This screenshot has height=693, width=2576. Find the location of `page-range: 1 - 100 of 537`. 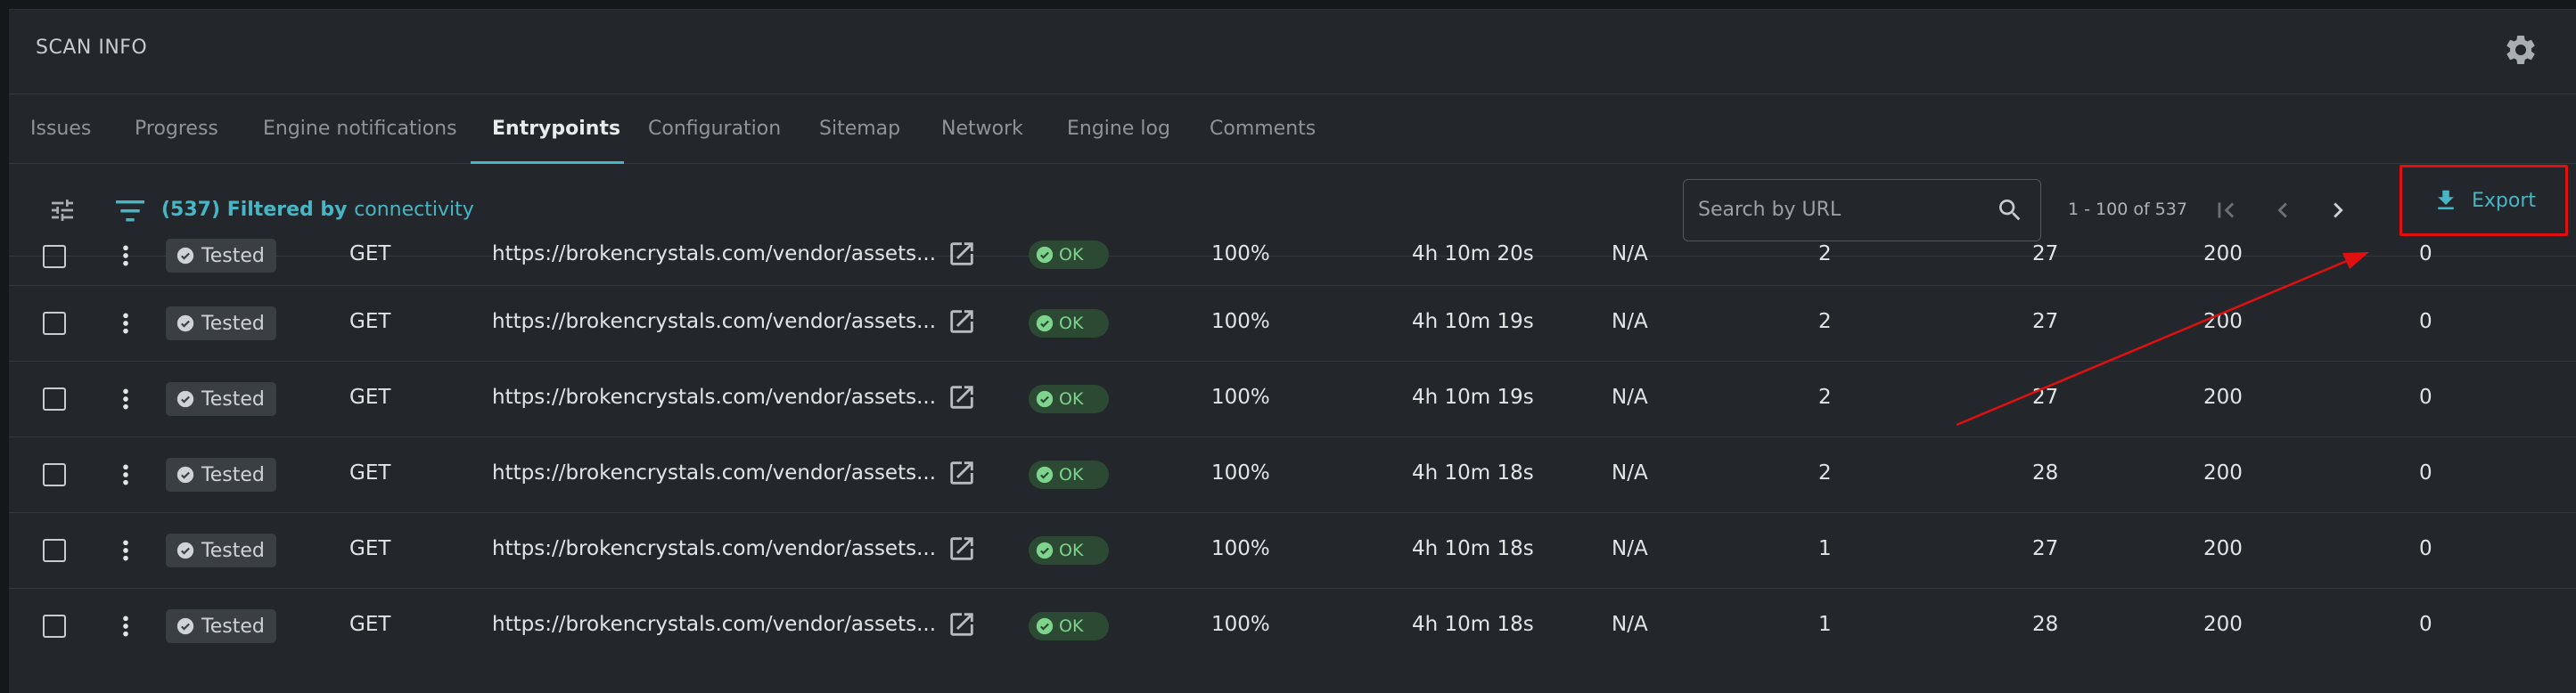

page-range: 1 - 100 of 537 is located at coordinates (2127, 209).